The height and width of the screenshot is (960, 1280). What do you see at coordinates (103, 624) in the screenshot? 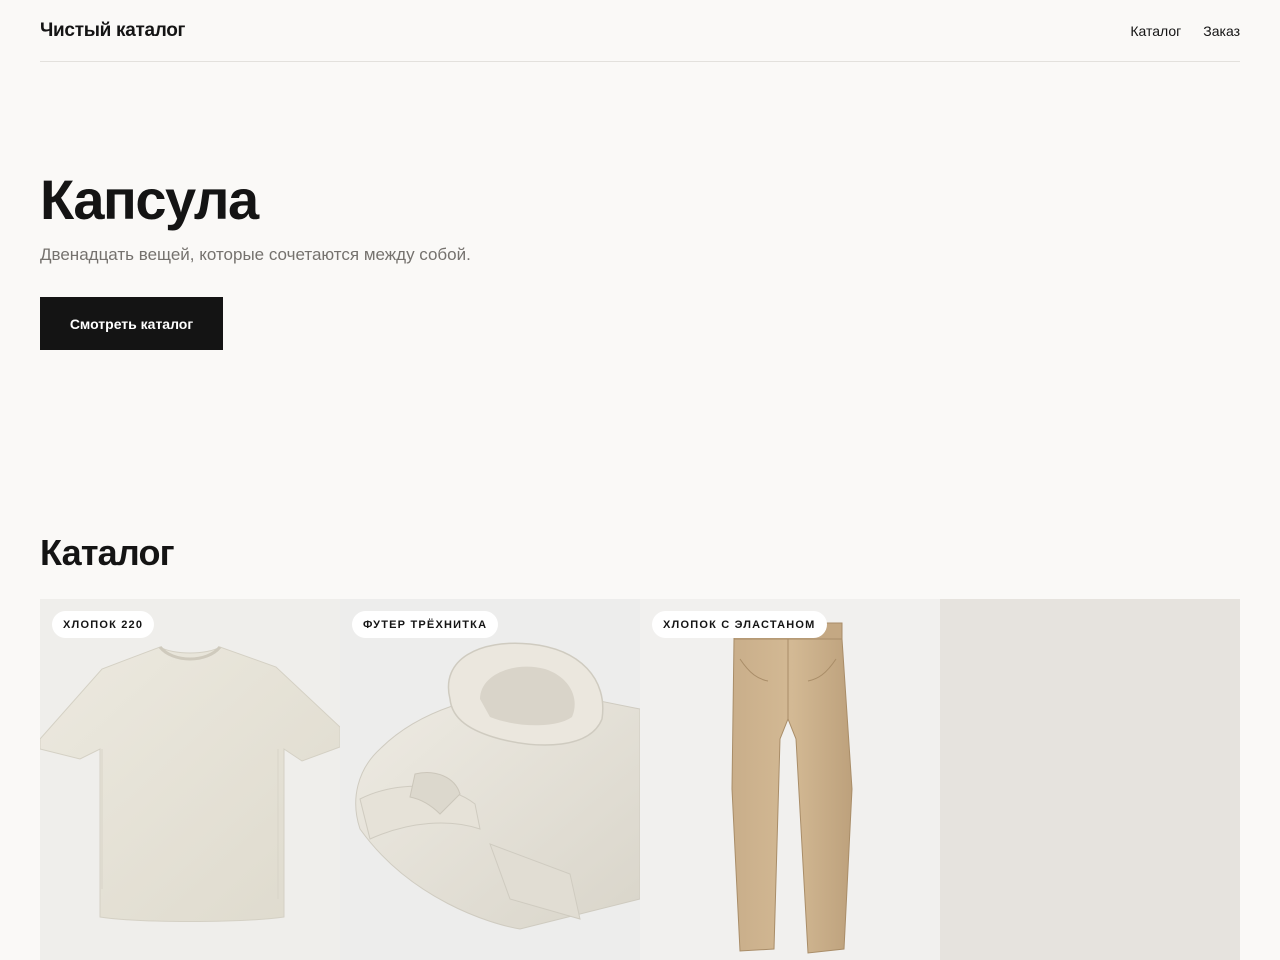
I see `product-tag: ХЛОПОК 220` at bounding box center [103, 624].